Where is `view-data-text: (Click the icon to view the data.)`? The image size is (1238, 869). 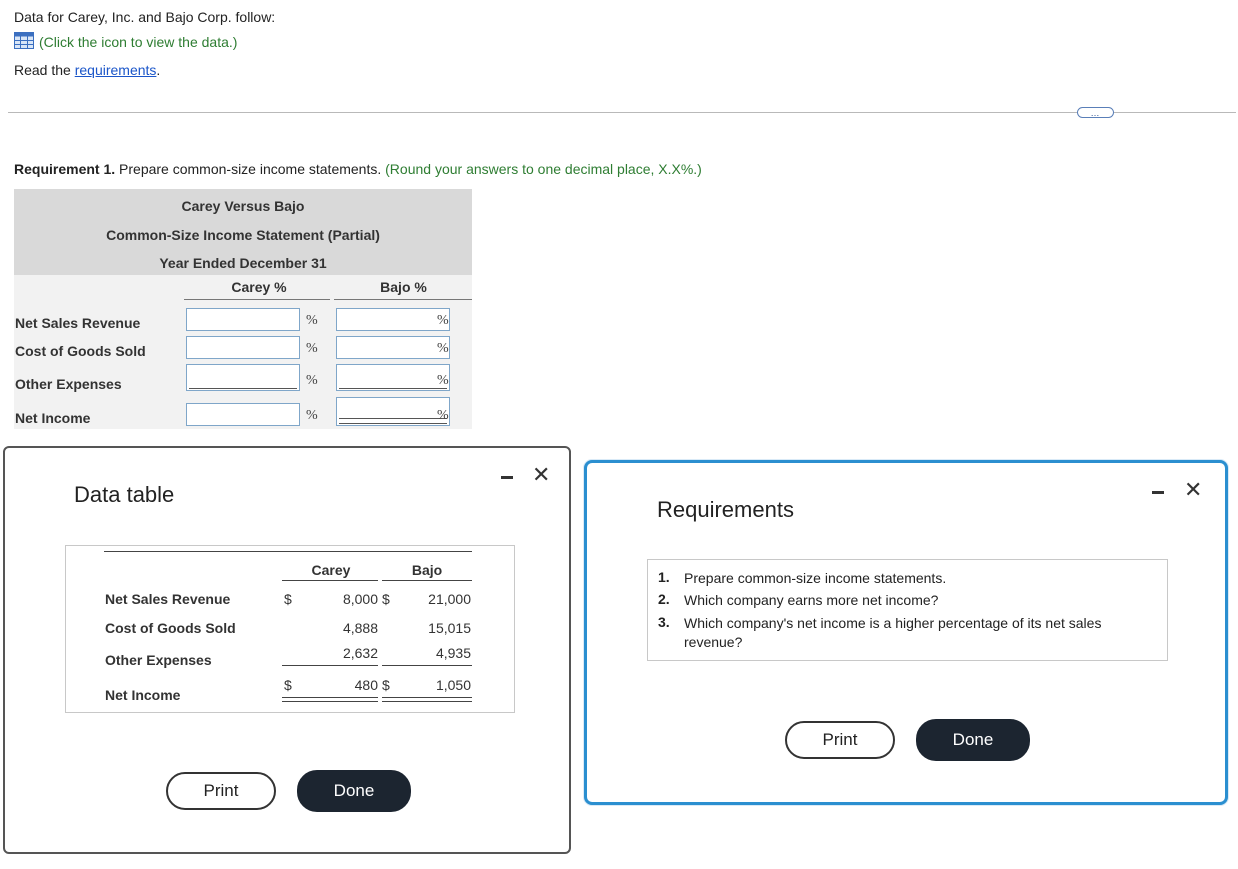
view-data-text: (Click the icon to view the data.) is located at coordinates (138, 42).